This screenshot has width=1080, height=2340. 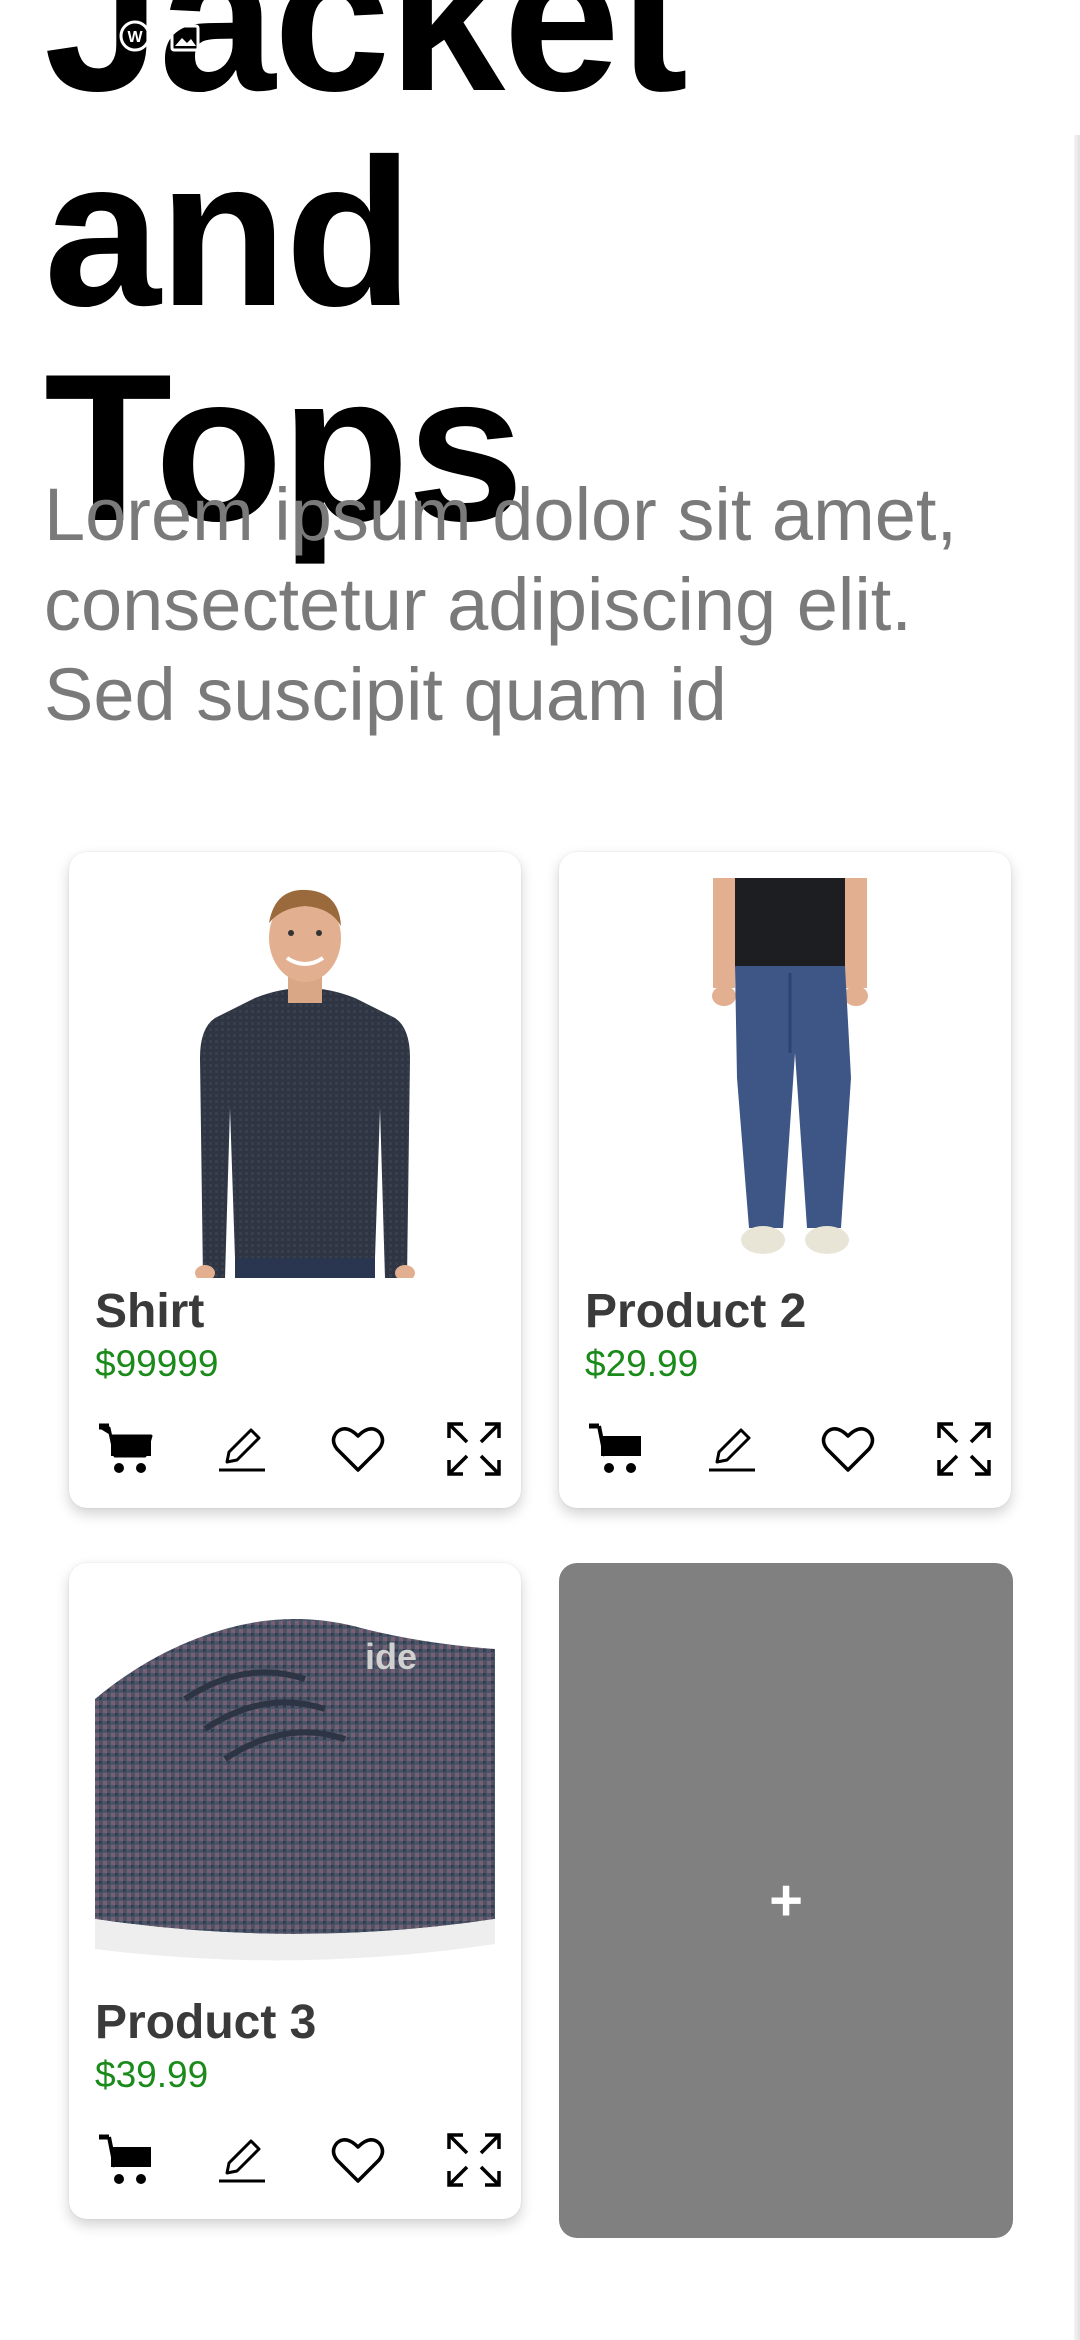 I want to click on status-time: 1, so click(x=90, y=39).